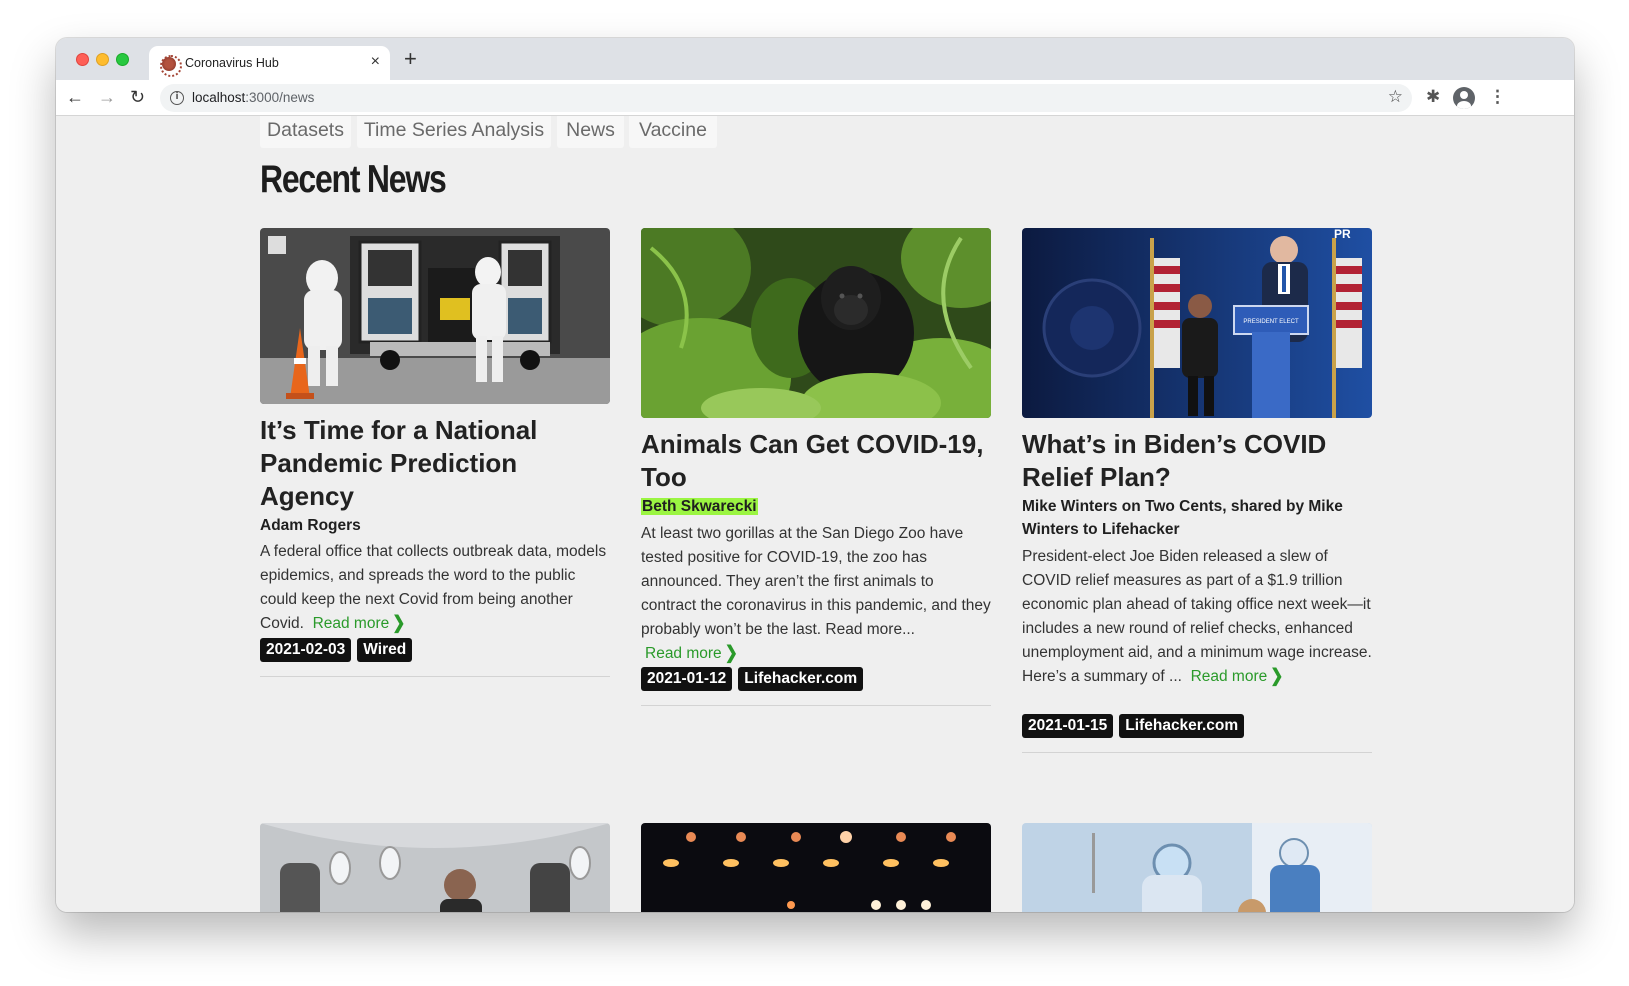 Image resolution: width=1629 pixels, height=986 pixels. What do you see at coordinates (219, 97) in the screenshot?
I see `url-host: localhost` at bounding box center [219, 97].